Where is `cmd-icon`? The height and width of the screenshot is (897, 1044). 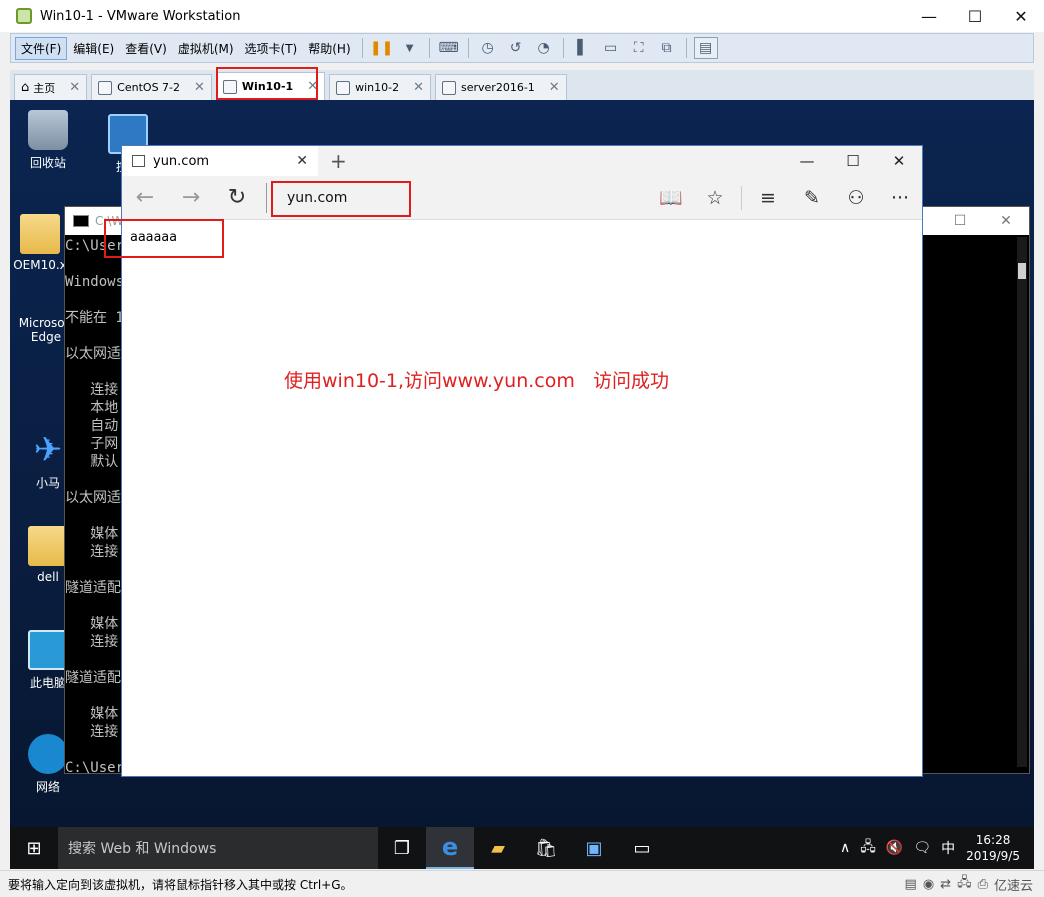 cmd-icon is located at coordinates (81, 221).